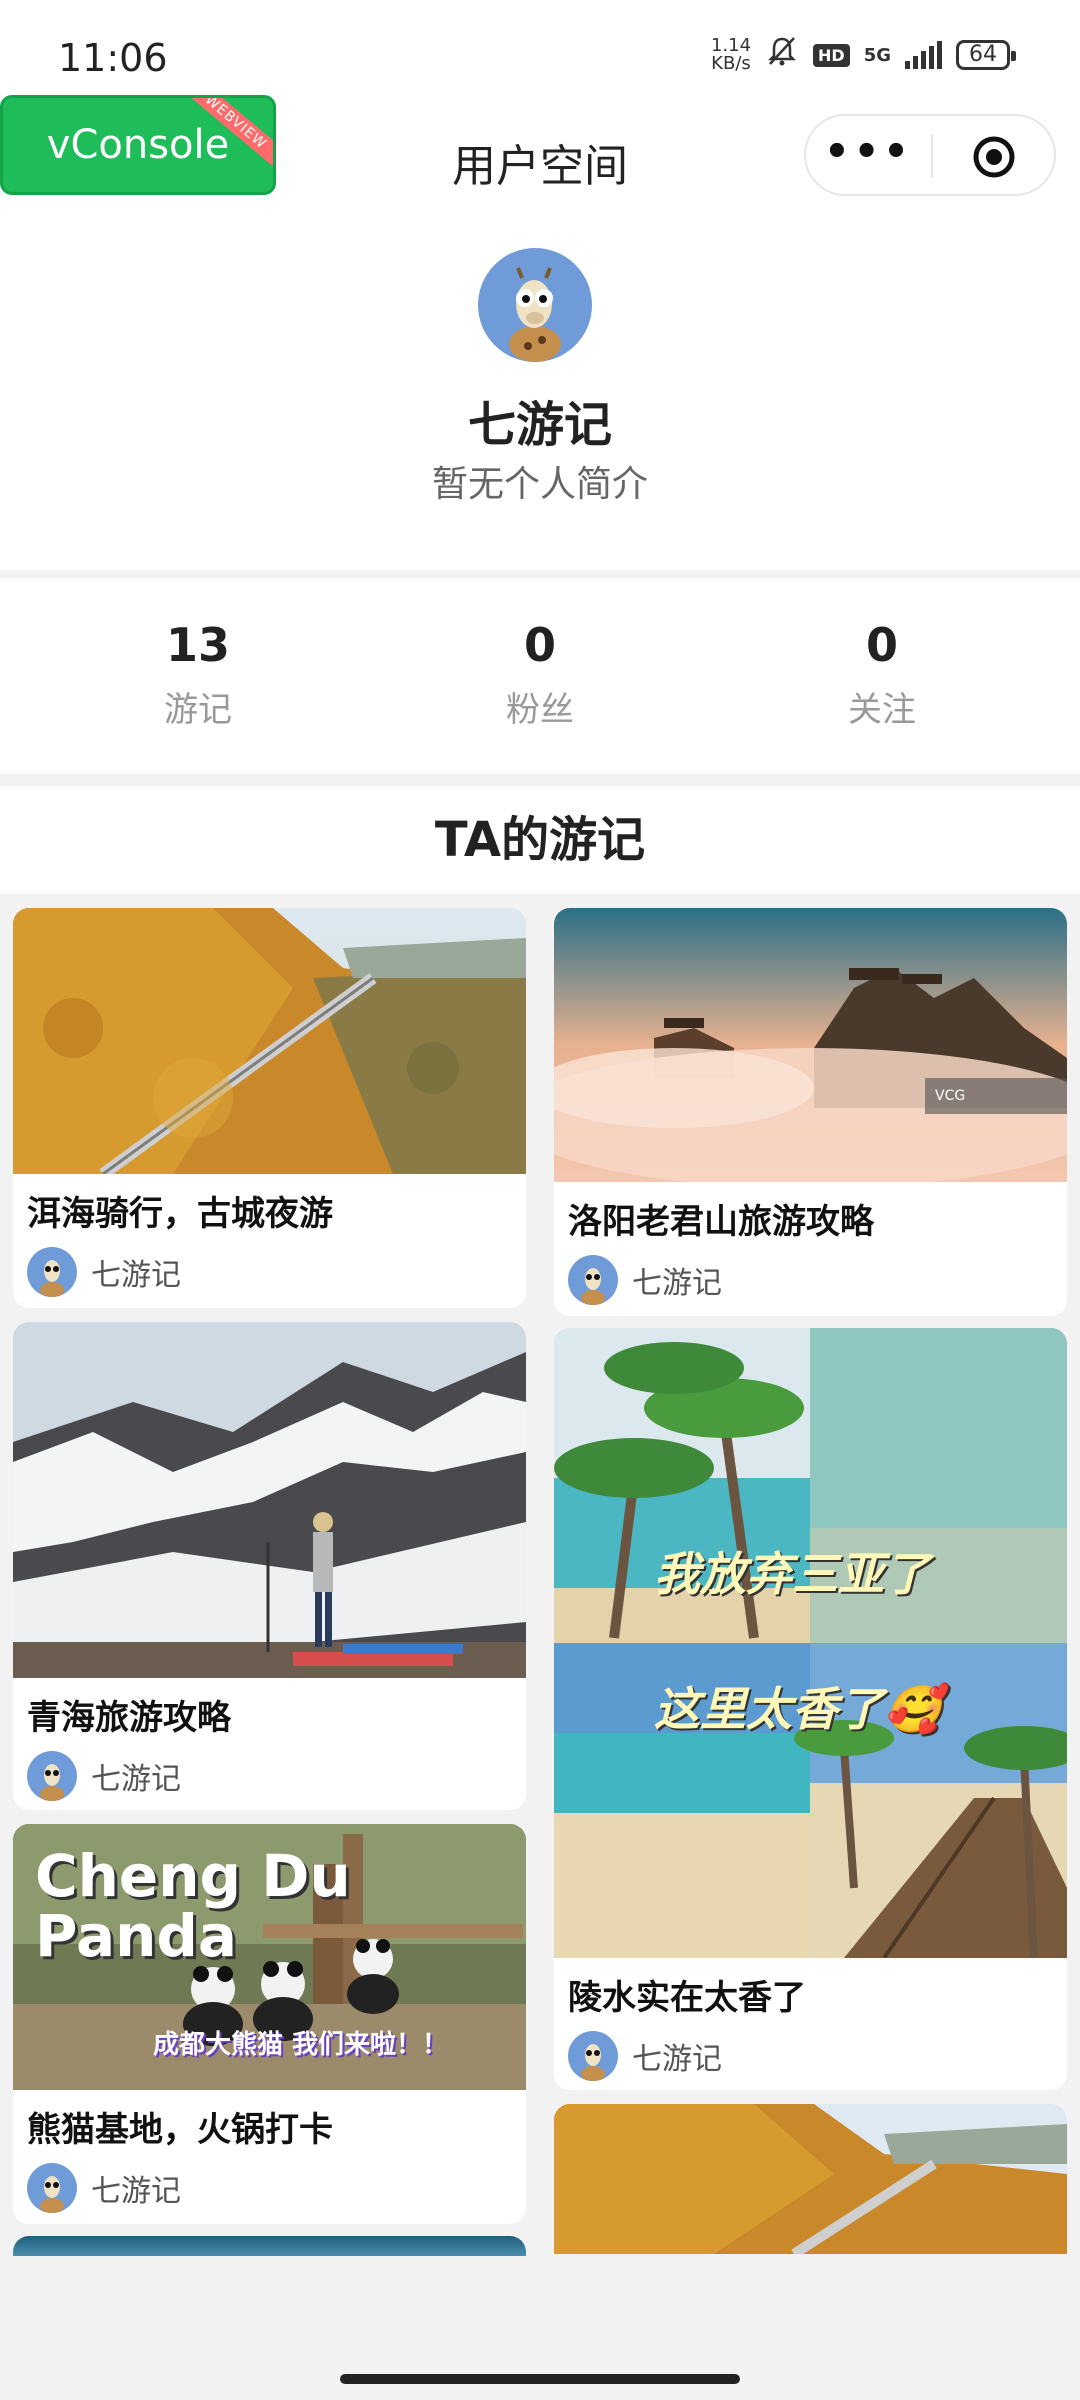 The width and height of the screenshot is (1080, 2400). I want to click on stats-bar: 13 游记 0 粉丝 0 关注, so click(540, 676).